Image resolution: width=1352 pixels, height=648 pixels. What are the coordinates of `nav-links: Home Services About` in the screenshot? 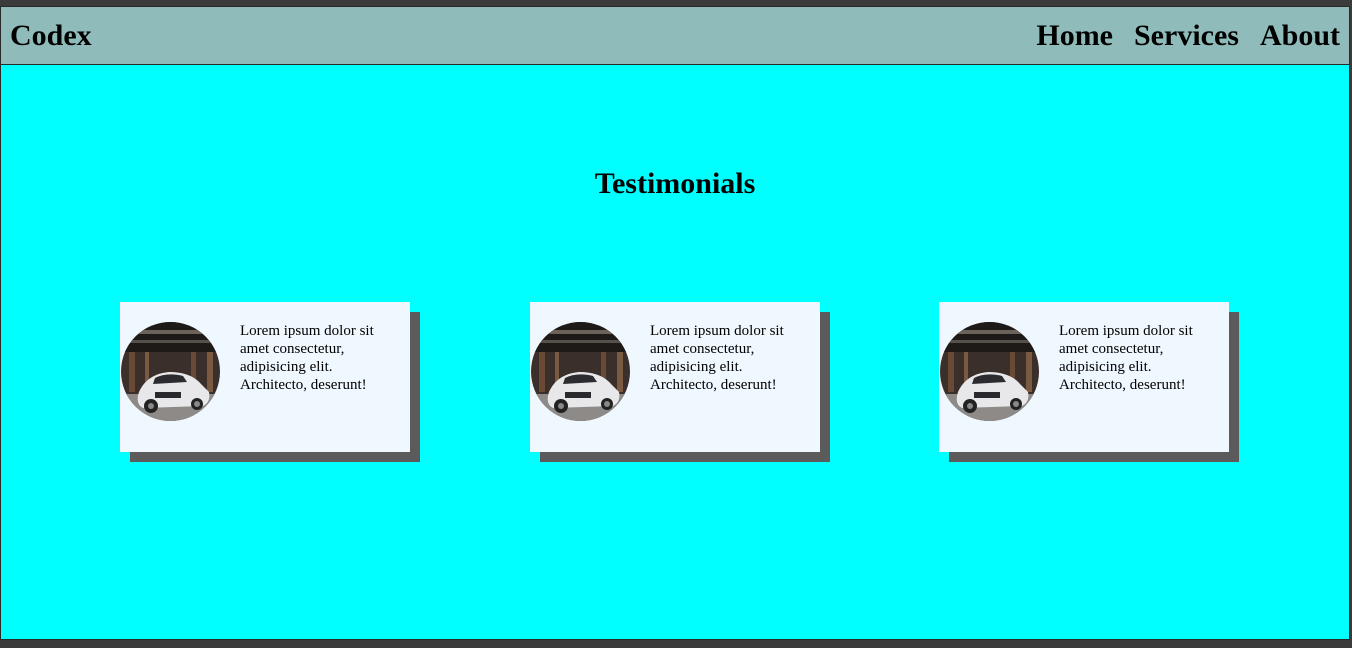 It's located at (1188, 36).